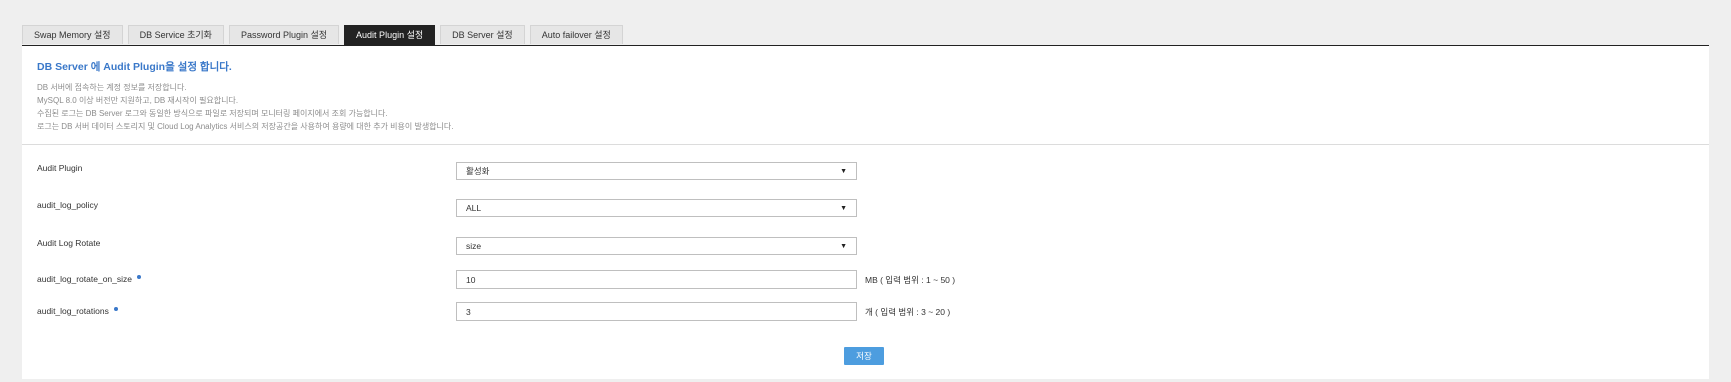 The width and height of the screenshot is (1731, 382). Describe the element at coordinates (656, 311) in the screenshot. I see `audit-log-rotations-input` at that location.